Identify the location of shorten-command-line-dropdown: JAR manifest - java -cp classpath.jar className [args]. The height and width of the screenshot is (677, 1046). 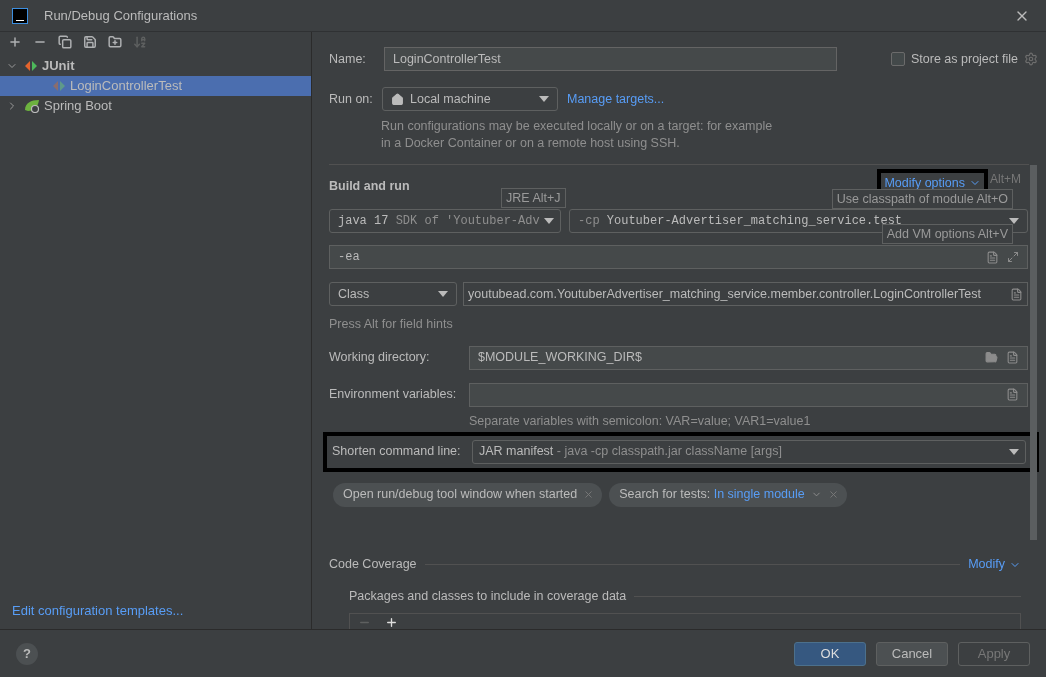
(749, 451).